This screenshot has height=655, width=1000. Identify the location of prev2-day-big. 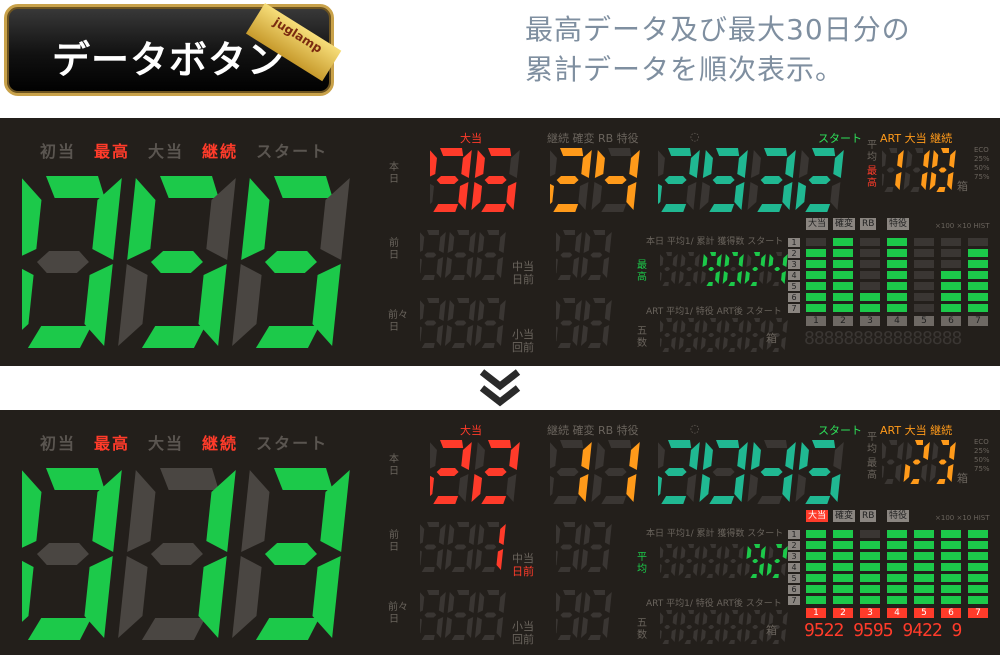
(463, 615).